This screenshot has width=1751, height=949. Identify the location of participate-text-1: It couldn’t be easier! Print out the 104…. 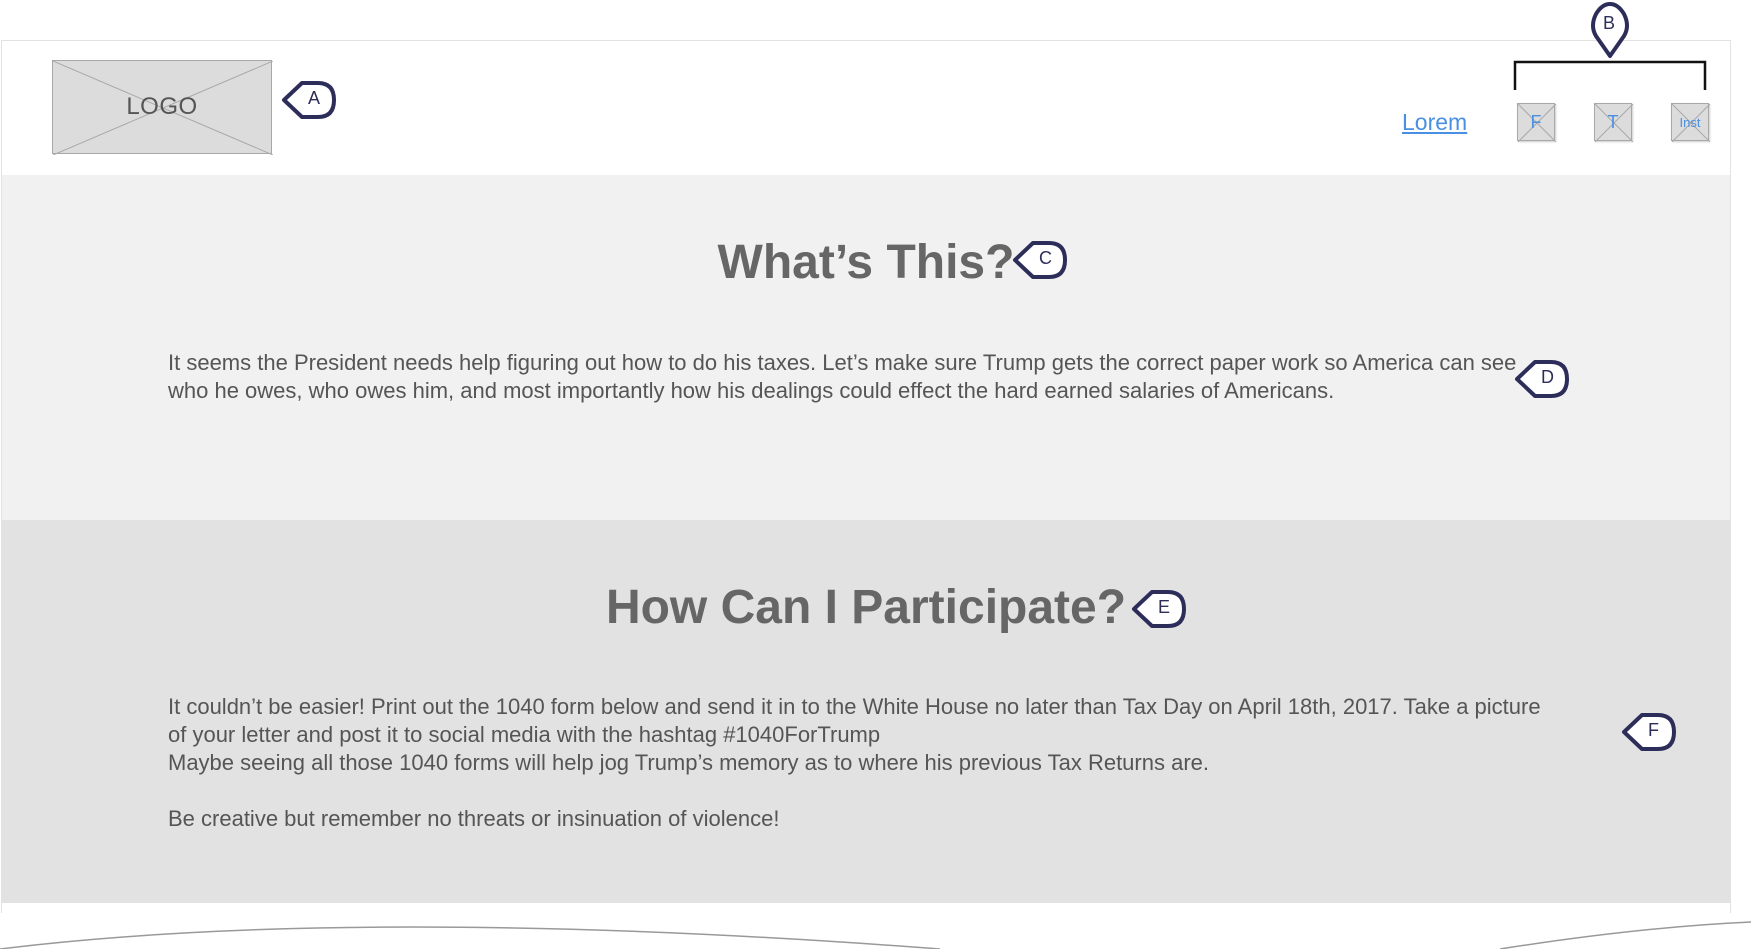
(854, 720).